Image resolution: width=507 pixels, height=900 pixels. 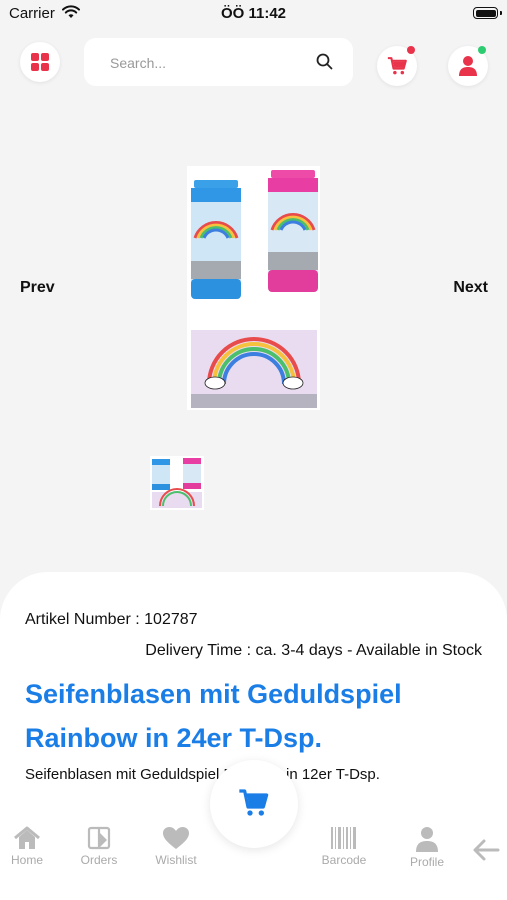 I want to click on prev-button: Prev, so click(x=37, y=288).